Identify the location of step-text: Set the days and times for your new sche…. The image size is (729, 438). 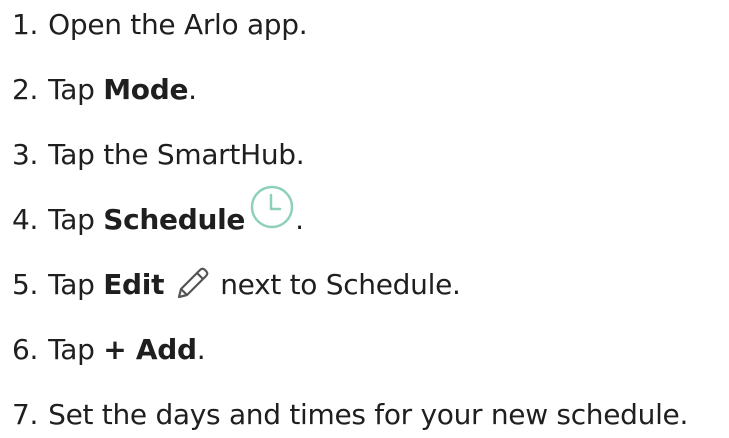
(368, 414).